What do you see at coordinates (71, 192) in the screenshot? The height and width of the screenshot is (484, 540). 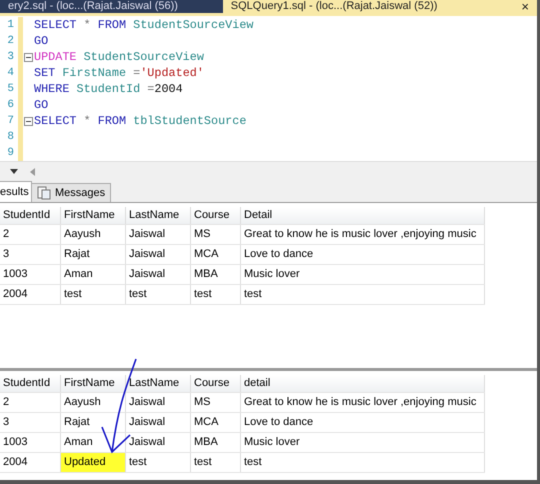 I see `results-tab: Messages` at bounding box center [71, 192].